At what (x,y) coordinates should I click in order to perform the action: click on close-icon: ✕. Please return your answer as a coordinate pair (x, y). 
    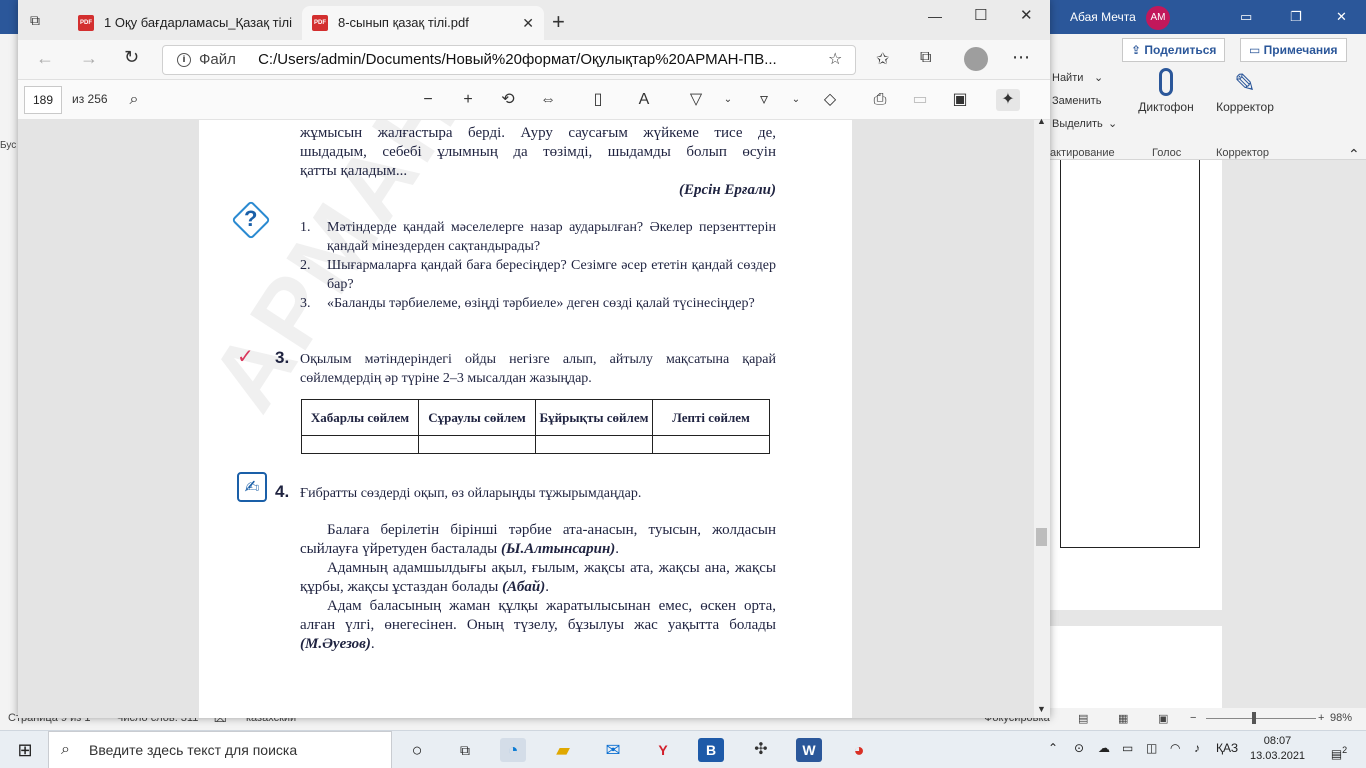
    Looking at the image, I should click on (1341, 17).